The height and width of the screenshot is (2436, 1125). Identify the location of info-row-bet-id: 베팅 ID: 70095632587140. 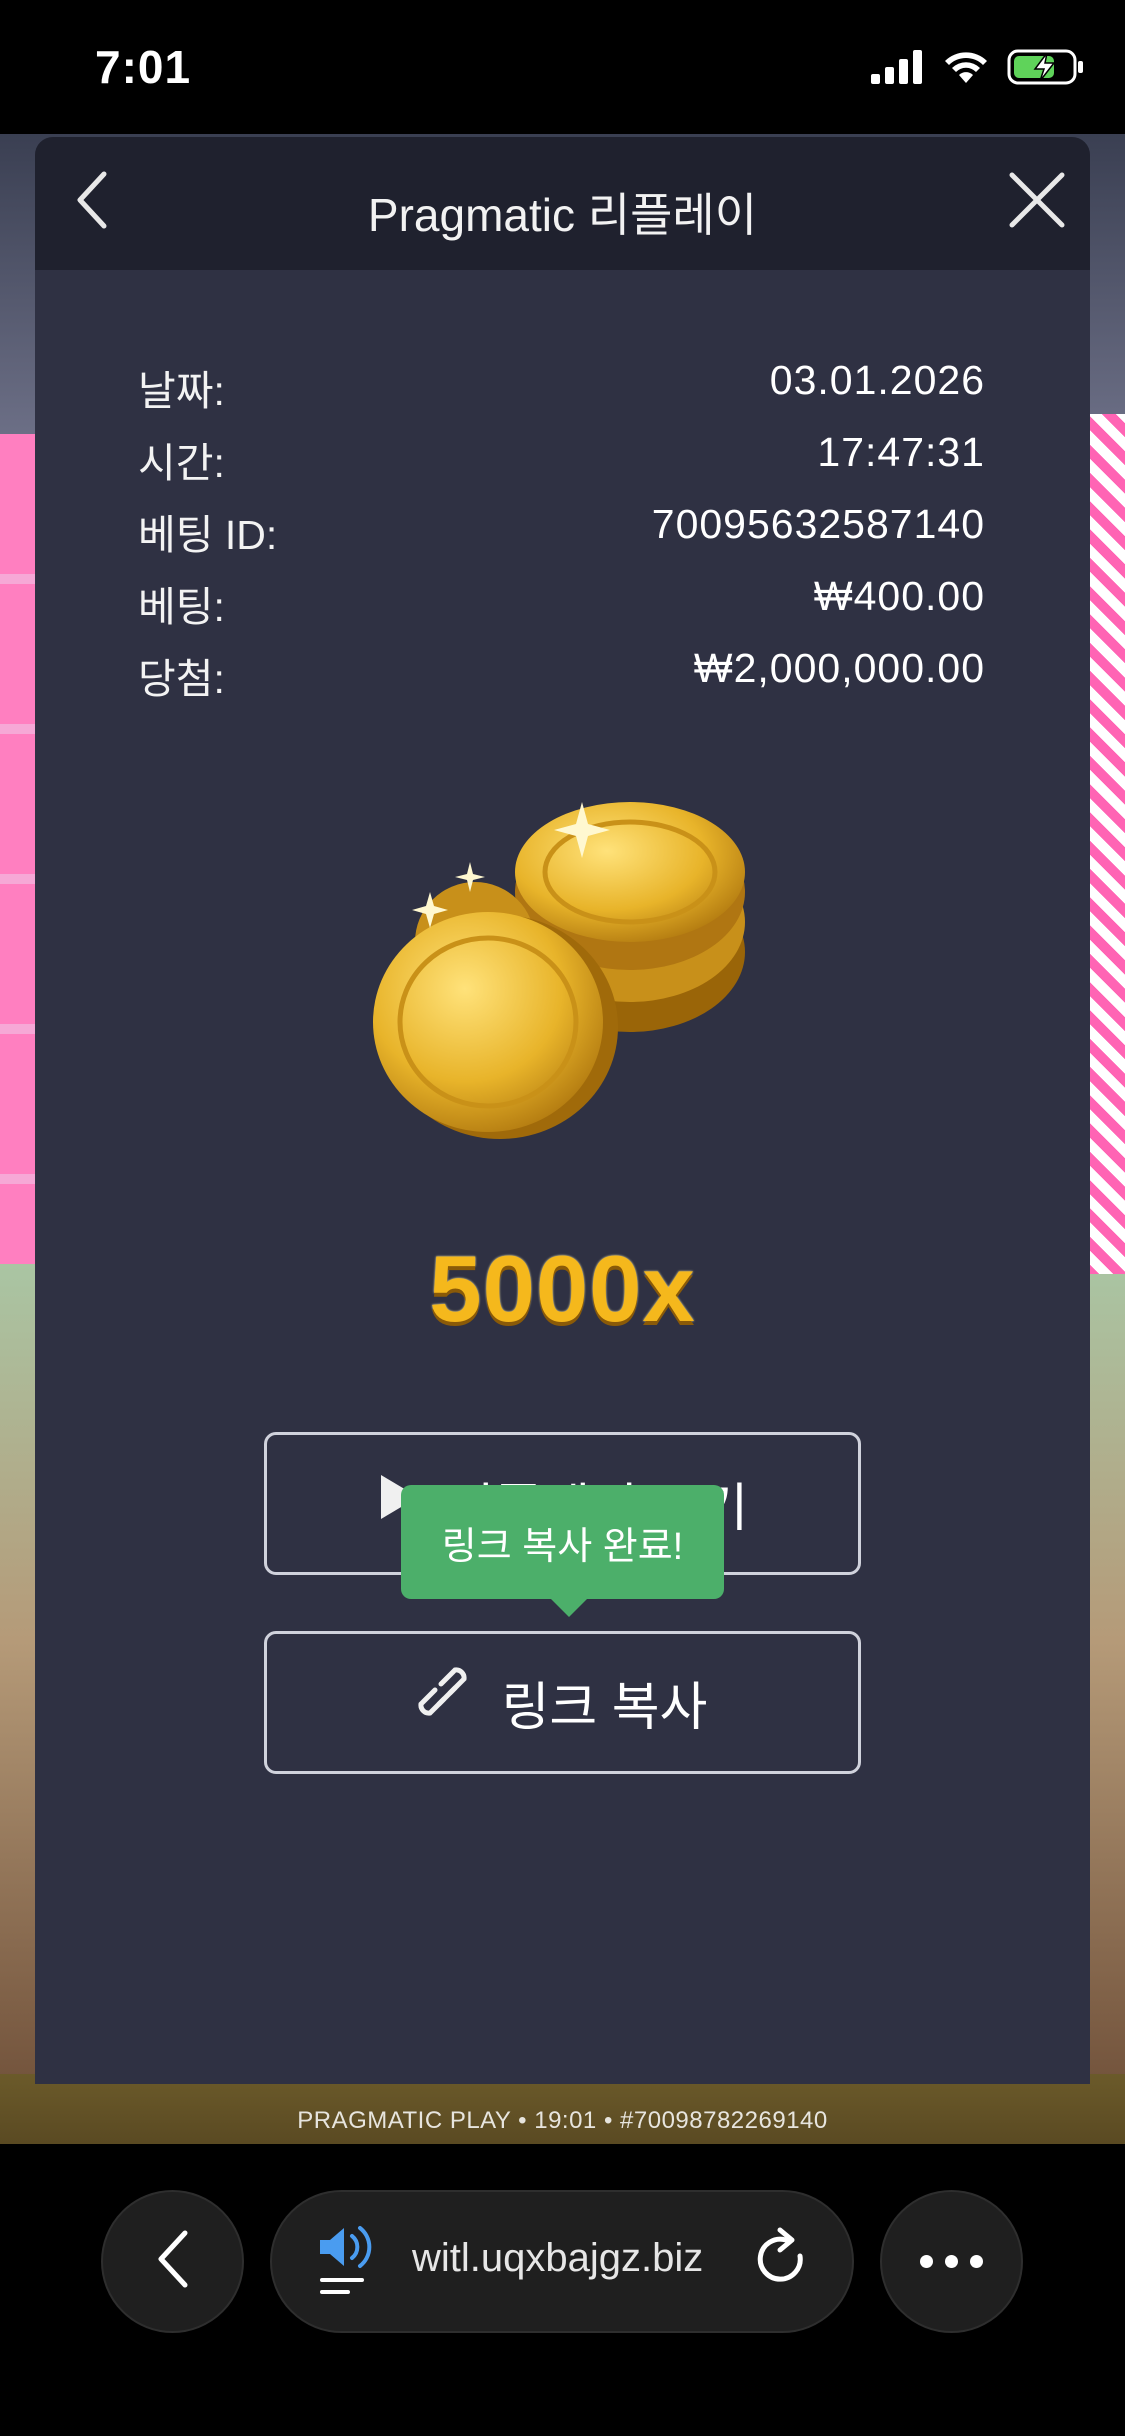
(561, 537).